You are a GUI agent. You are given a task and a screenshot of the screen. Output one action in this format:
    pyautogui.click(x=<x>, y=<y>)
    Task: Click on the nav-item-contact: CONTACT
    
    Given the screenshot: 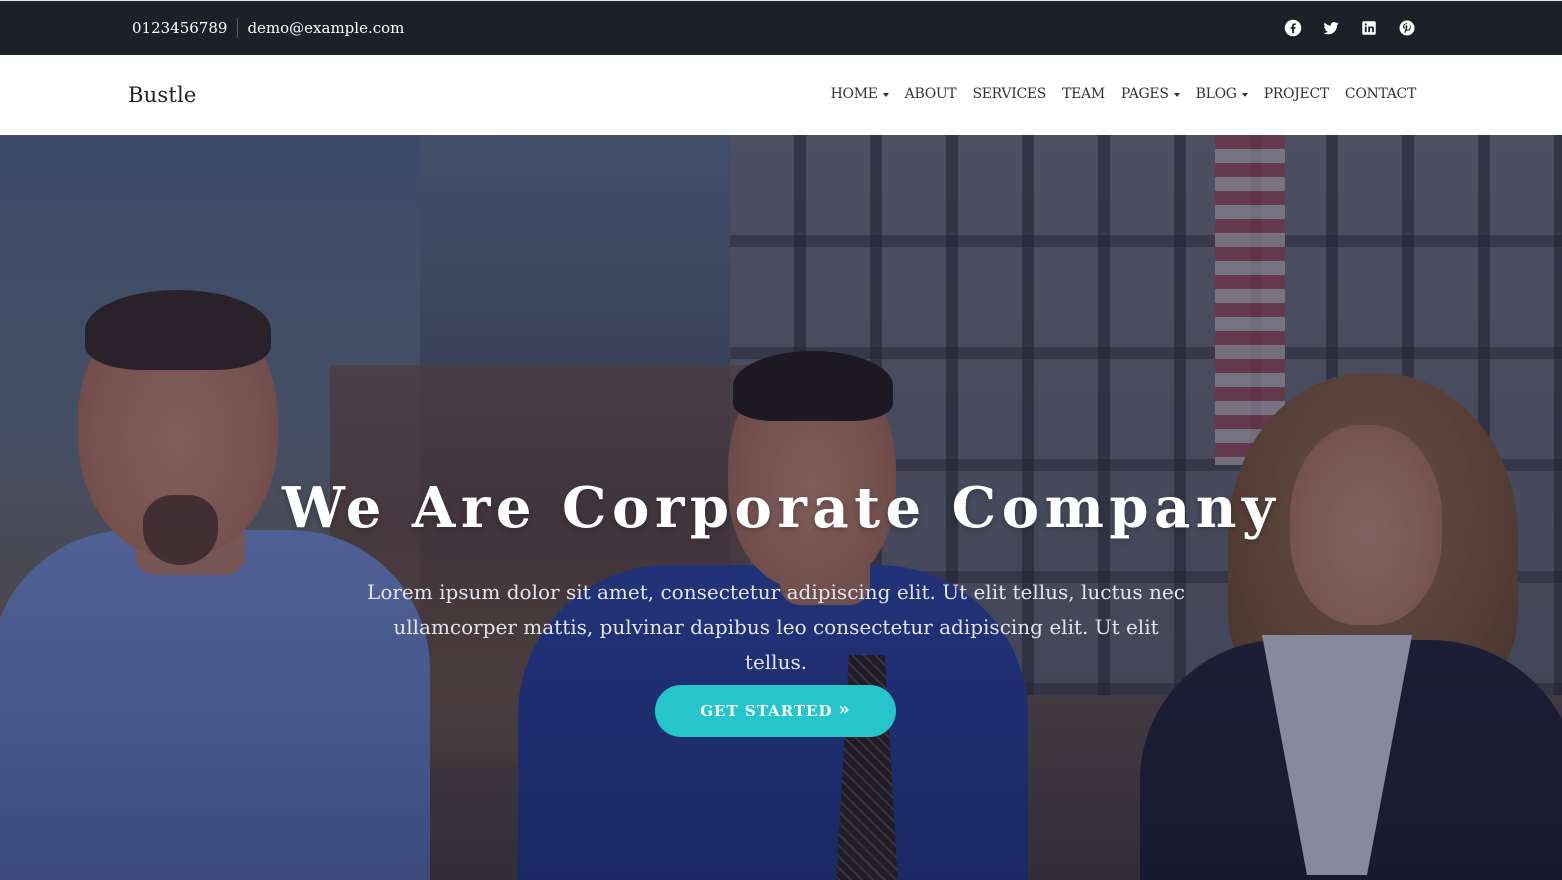 What is the action you would take?
    pyautogui.click(x=1380, y=94)
    